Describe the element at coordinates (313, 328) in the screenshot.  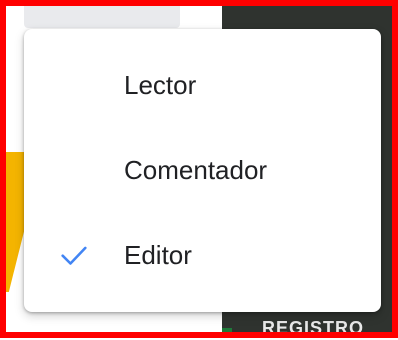
I see `background-heading: REGISTRO` at that location.